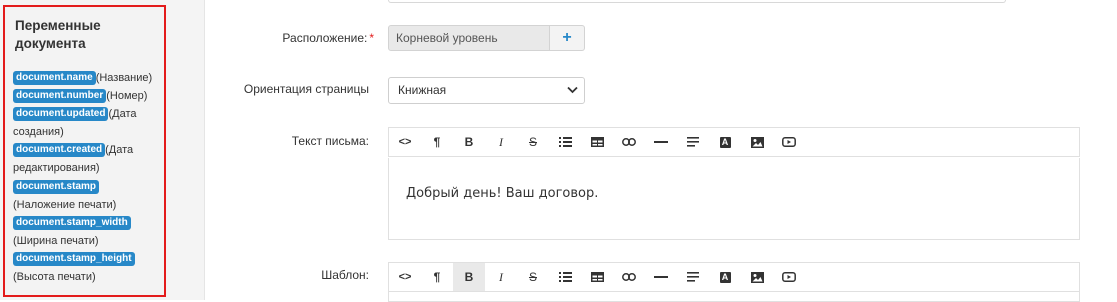 The image size is (1117, 302). What do you see at coordinates (54, 276) in the screenshot?
I see `variable-description: (Высота печати)` at bounding box center [54, 276].